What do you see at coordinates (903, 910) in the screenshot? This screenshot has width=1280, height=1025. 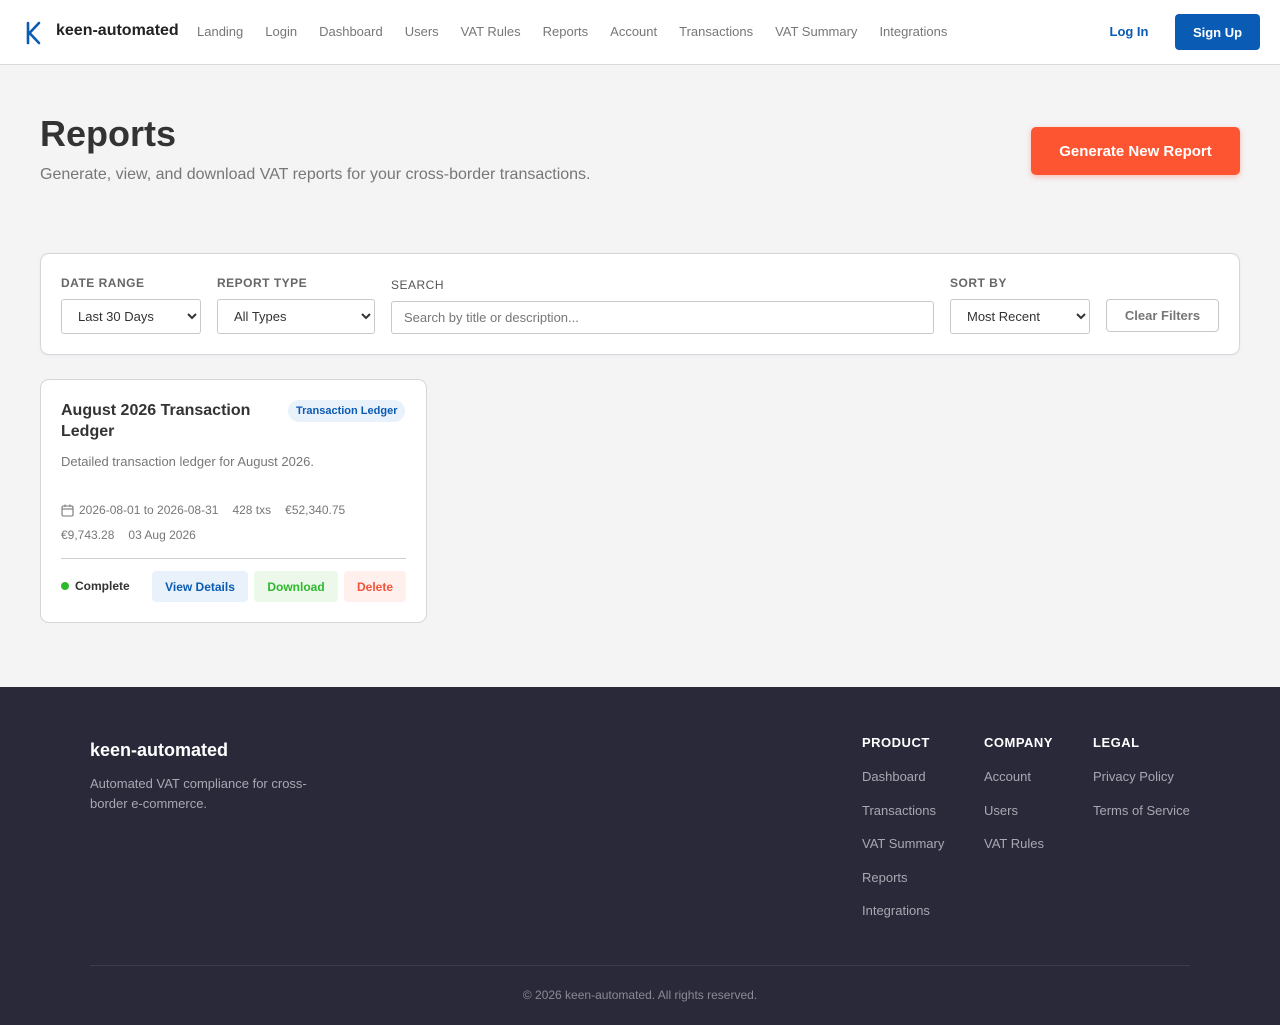 I see `footer-link-integrations: Integrations` at bounding box center [903, 910].